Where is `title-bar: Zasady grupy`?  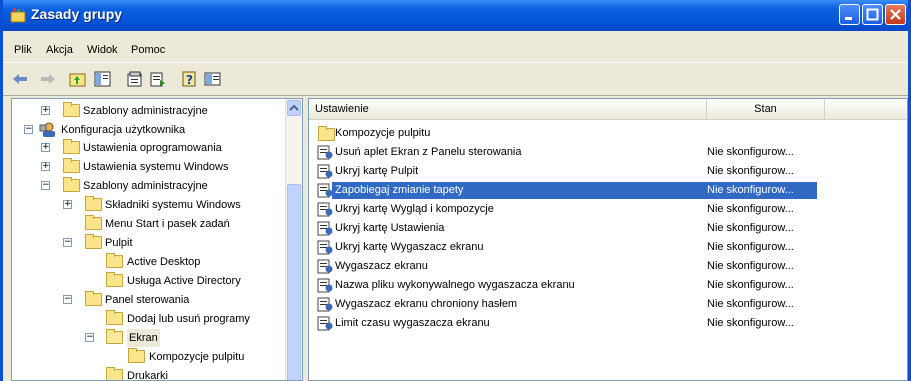
title-bar: Zasady grupy is located at coordinates (455, 15).